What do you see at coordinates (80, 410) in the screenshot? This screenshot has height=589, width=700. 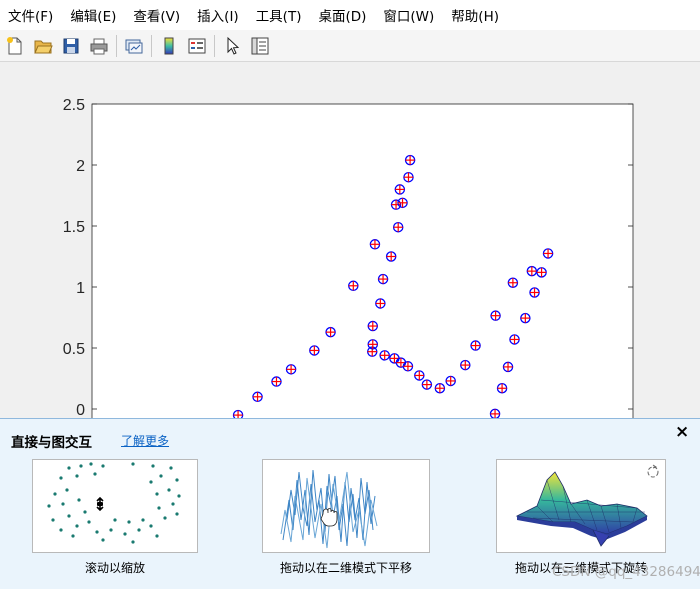 I see `y-tick-label: 0` at bounding box center [80, 410].